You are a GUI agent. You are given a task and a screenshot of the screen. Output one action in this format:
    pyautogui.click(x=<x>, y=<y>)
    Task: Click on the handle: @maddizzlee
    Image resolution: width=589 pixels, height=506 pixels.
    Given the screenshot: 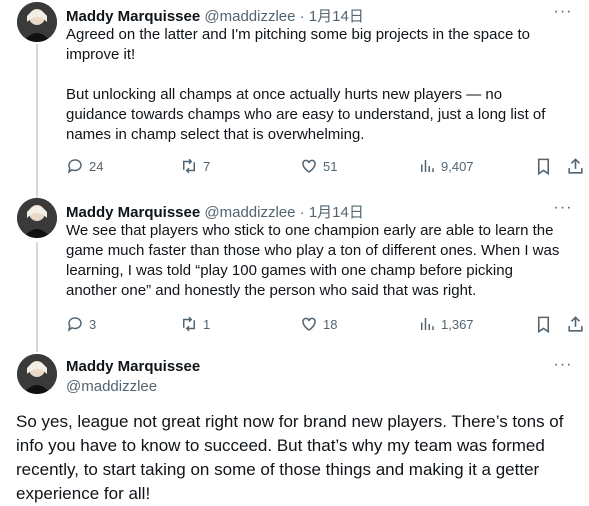 What is the action you would take?
    pyautogui.click(x=111, y=386)
    